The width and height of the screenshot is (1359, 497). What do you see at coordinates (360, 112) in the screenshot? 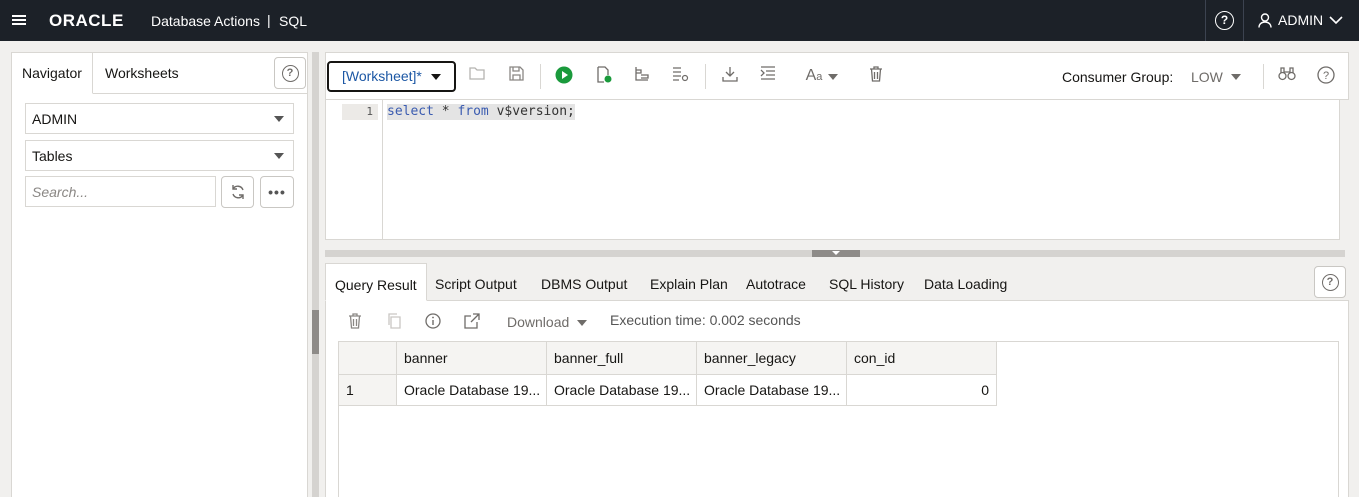
I see `line-number: 1` at bounding box center [360, 112].